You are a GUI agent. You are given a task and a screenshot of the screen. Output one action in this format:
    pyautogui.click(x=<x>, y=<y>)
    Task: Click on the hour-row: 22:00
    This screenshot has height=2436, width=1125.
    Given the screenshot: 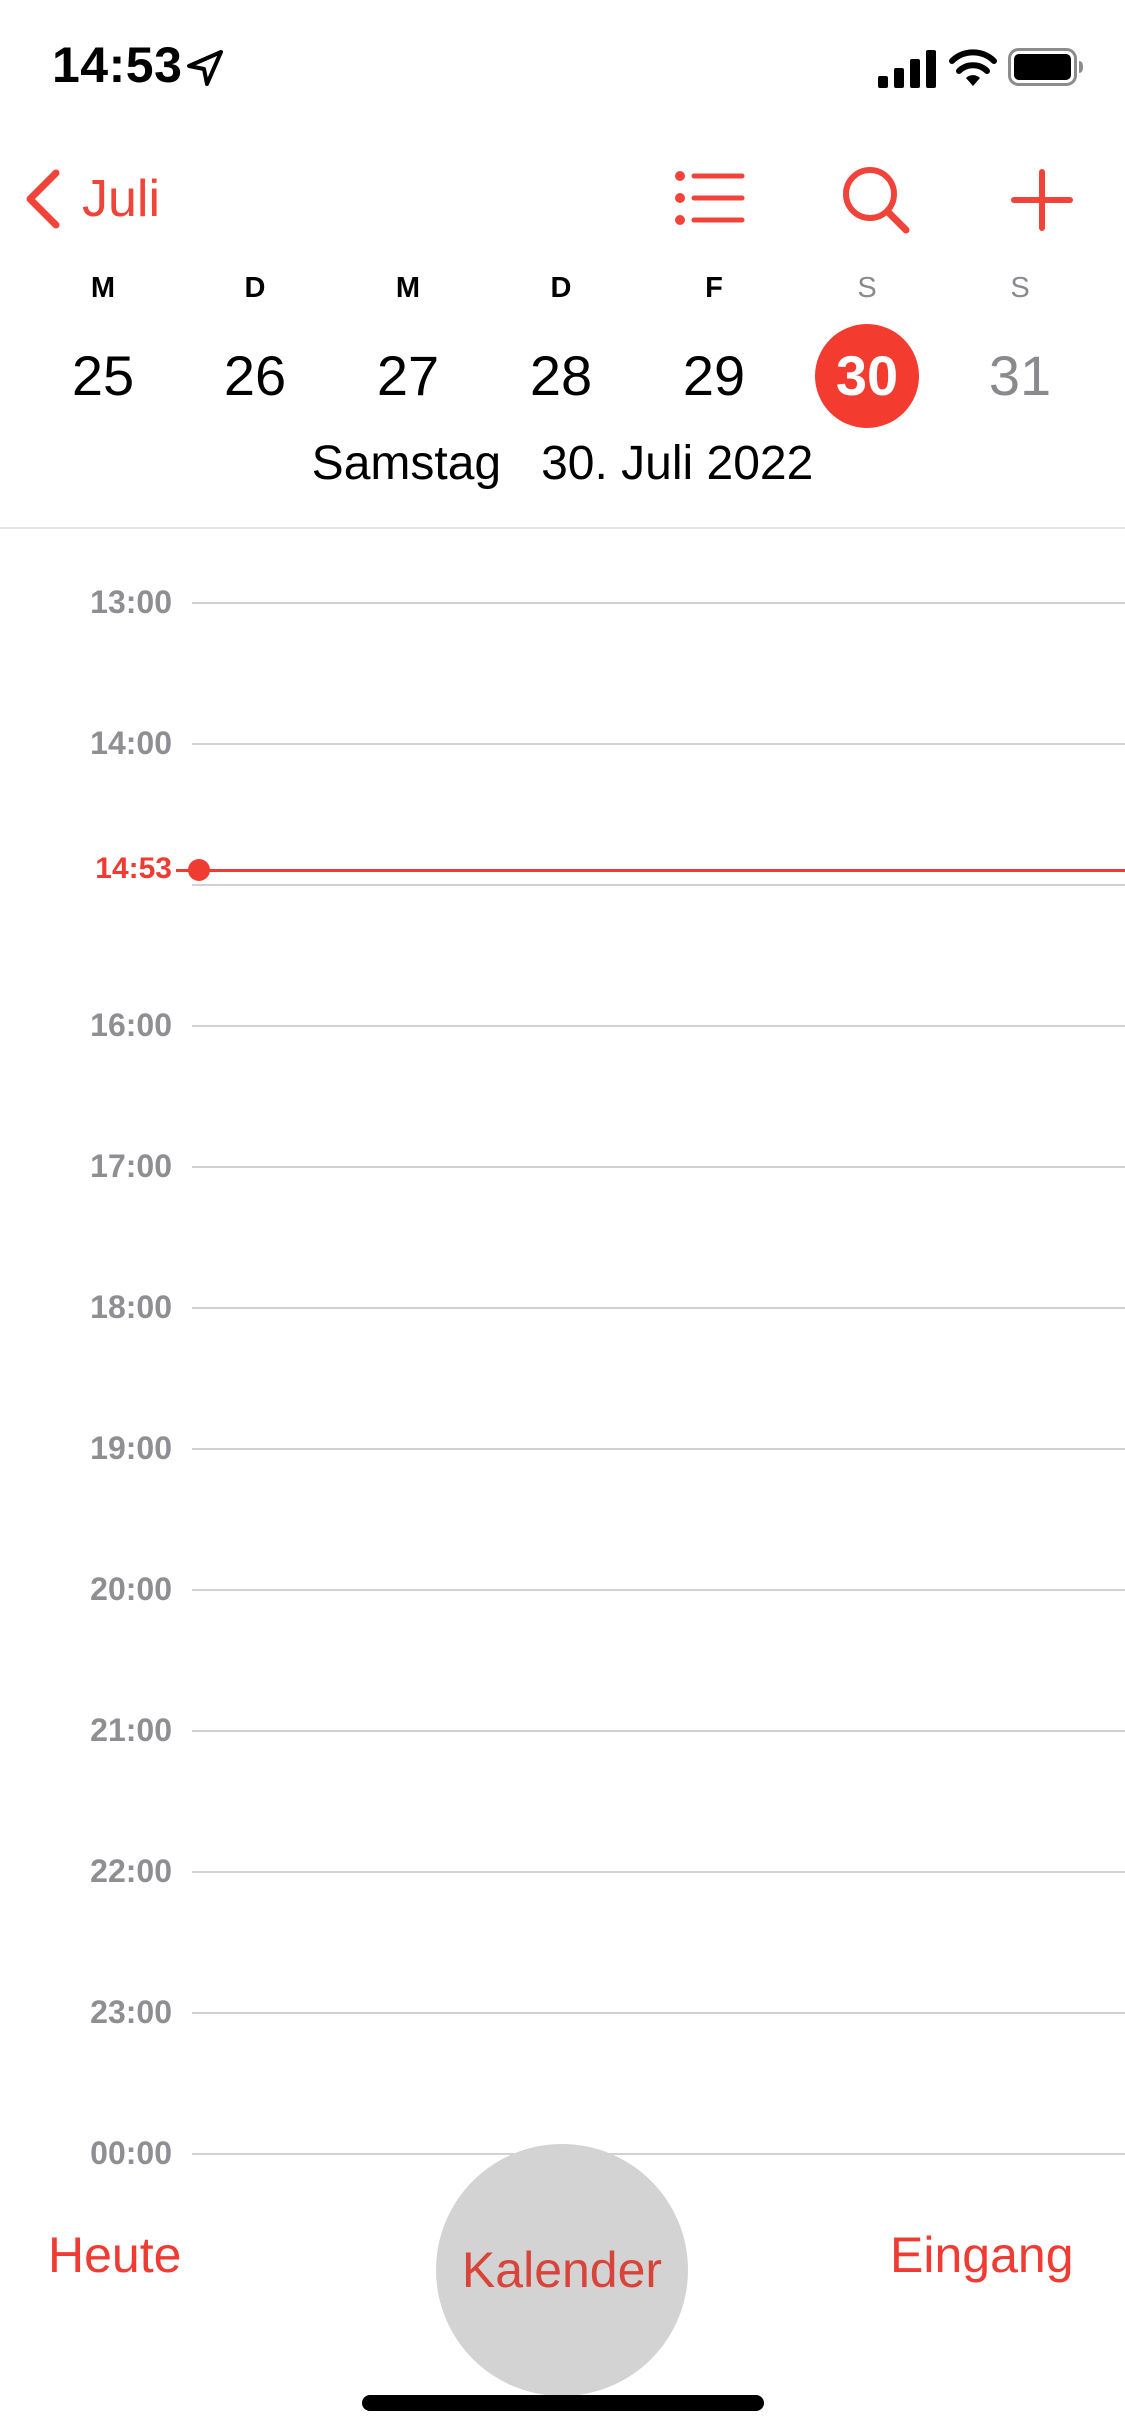 What is the action you would take?
    pyautogui.click(x=562, y=1871)
    